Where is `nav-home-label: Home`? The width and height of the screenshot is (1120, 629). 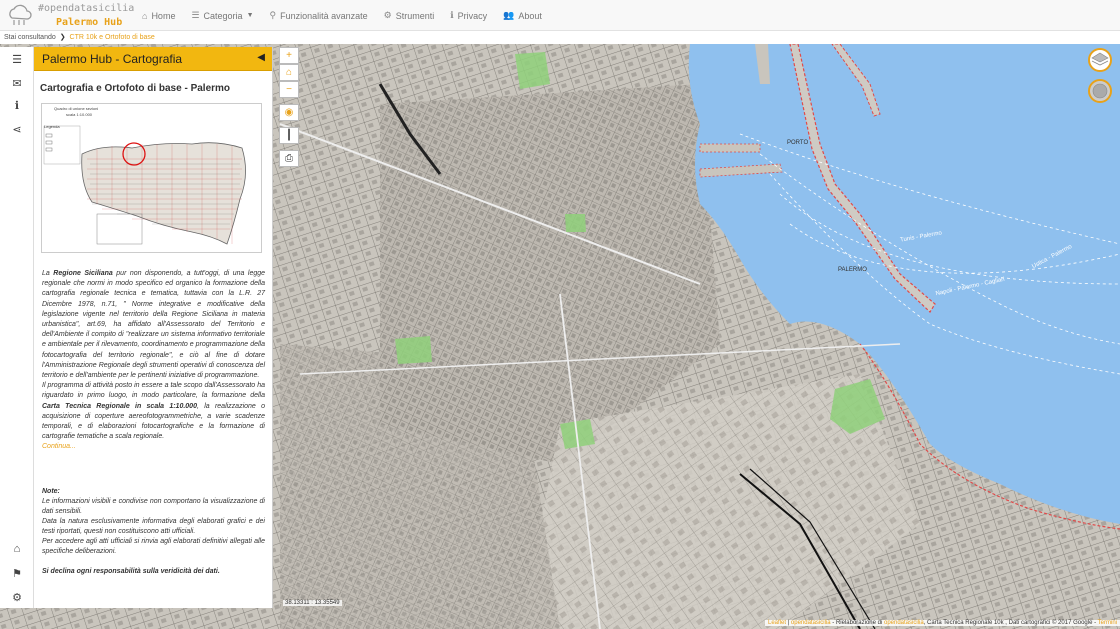
nav-home-label: Home is located at coordinates (163, 15).